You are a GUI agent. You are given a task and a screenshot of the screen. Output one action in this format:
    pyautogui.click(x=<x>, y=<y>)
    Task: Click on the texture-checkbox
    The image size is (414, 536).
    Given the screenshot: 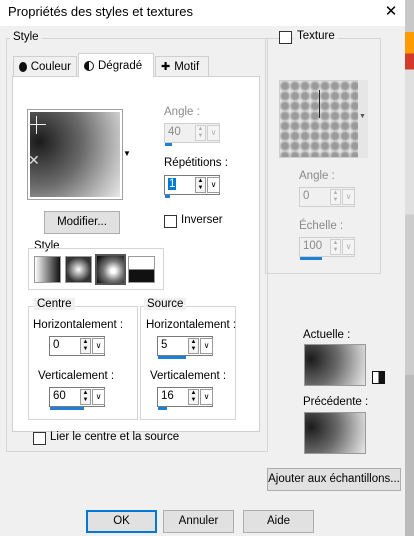 What is the action you would take?
    pyautogui.click(x=285, y=37)
    